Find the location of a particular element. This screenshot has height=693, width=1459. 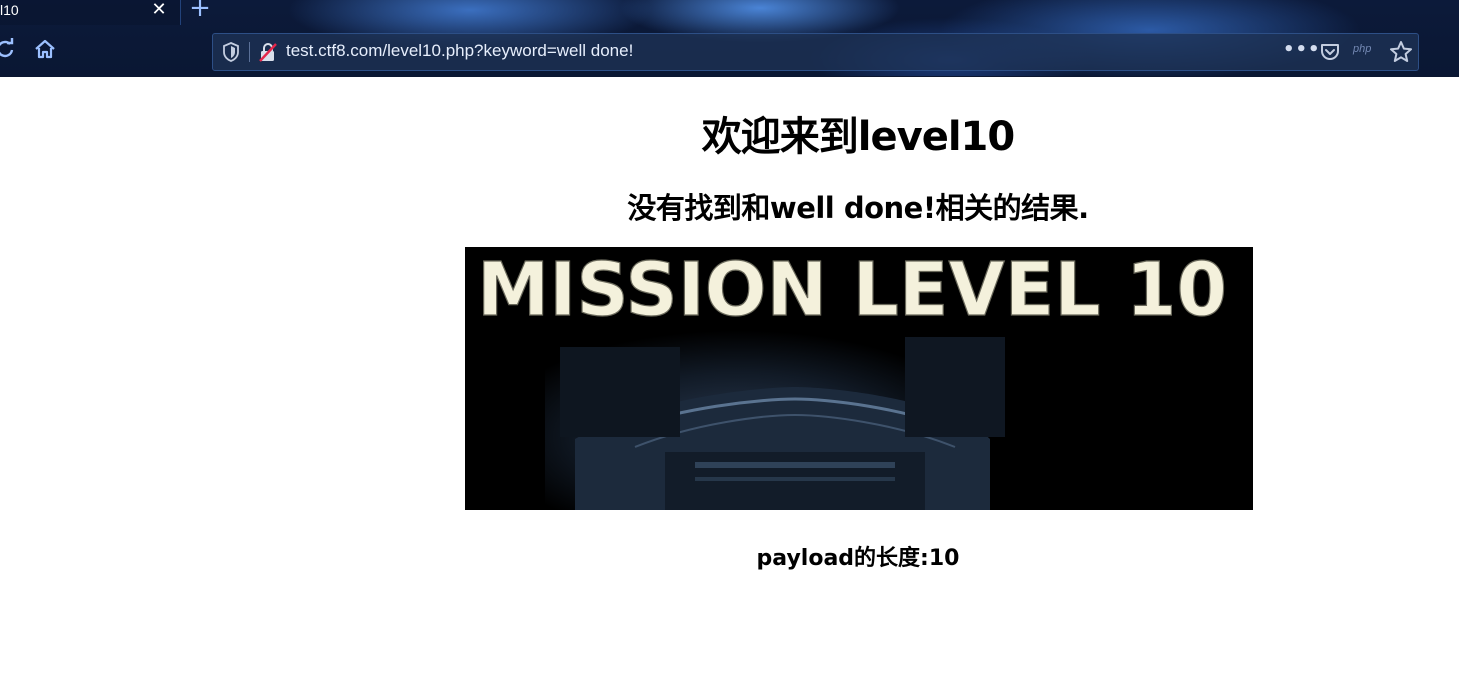

pocket-icon is located at coordinates (1330, 52).